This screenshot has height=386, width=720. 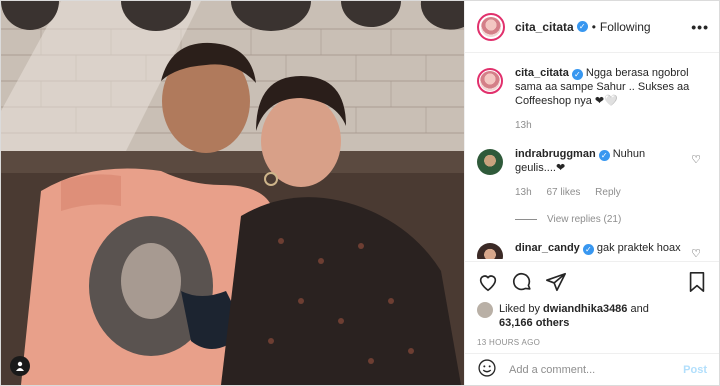 I want to click on post-timestamp: 13 HOURS AGO, so click(x=592, y=342).